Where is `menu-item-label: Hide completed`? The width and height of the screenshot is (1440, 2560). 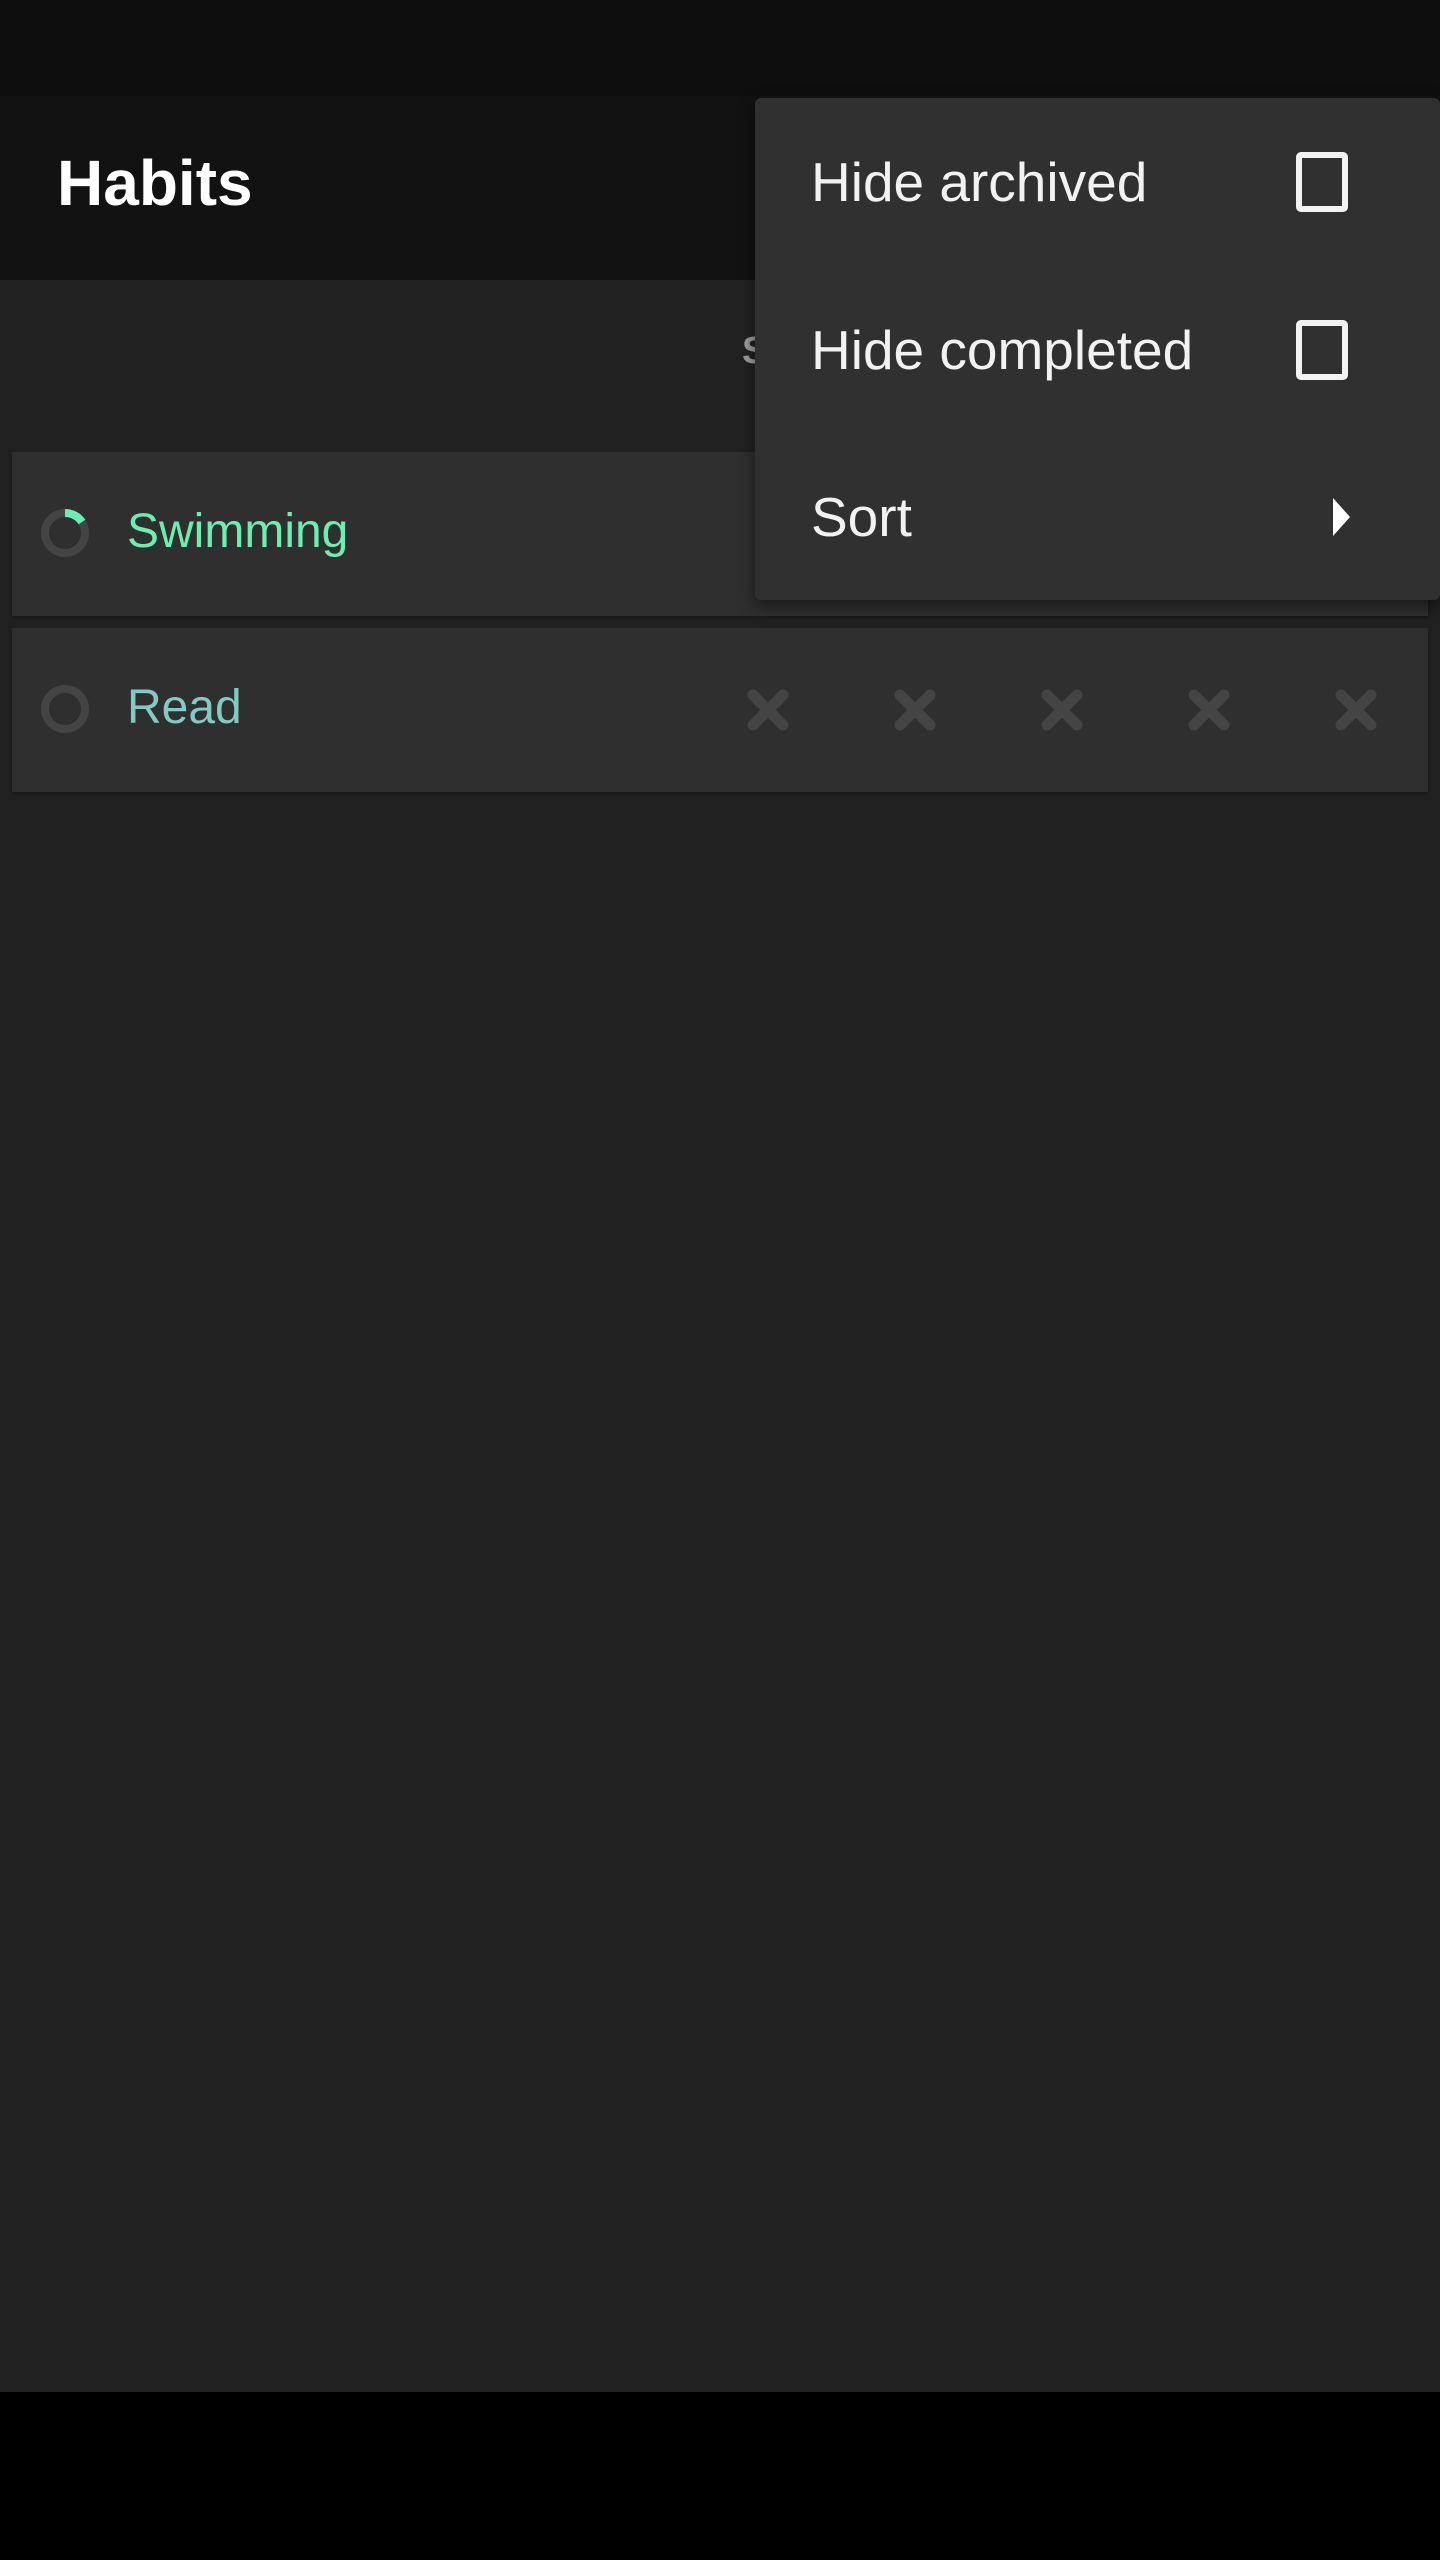
menu-item-label: Hide completed is located at coordinates (1002, 349).